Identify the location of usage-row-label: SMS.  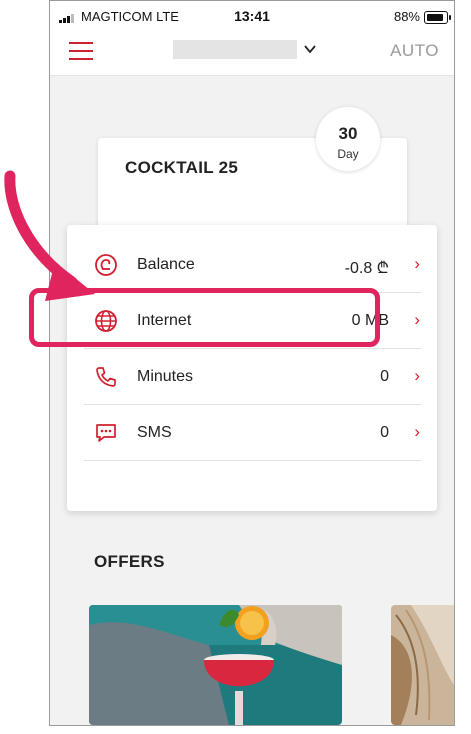
(154, 432).